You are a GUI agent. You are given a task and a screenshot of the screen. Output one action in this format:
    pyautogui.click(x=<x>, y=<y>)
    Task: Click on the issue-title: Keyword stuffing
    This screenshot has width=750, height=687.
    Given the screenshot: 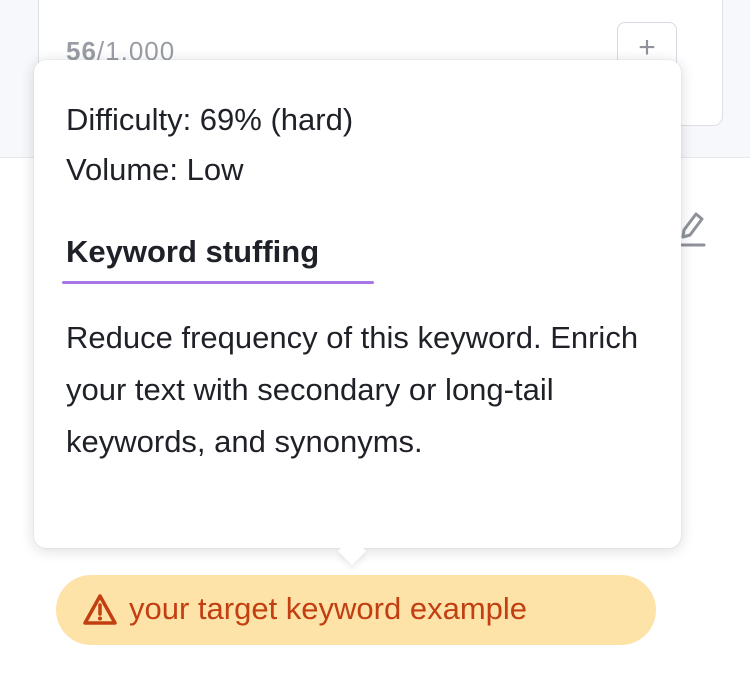 What is the action you would take?
    pyautogui.click(x=193, y=251)
    